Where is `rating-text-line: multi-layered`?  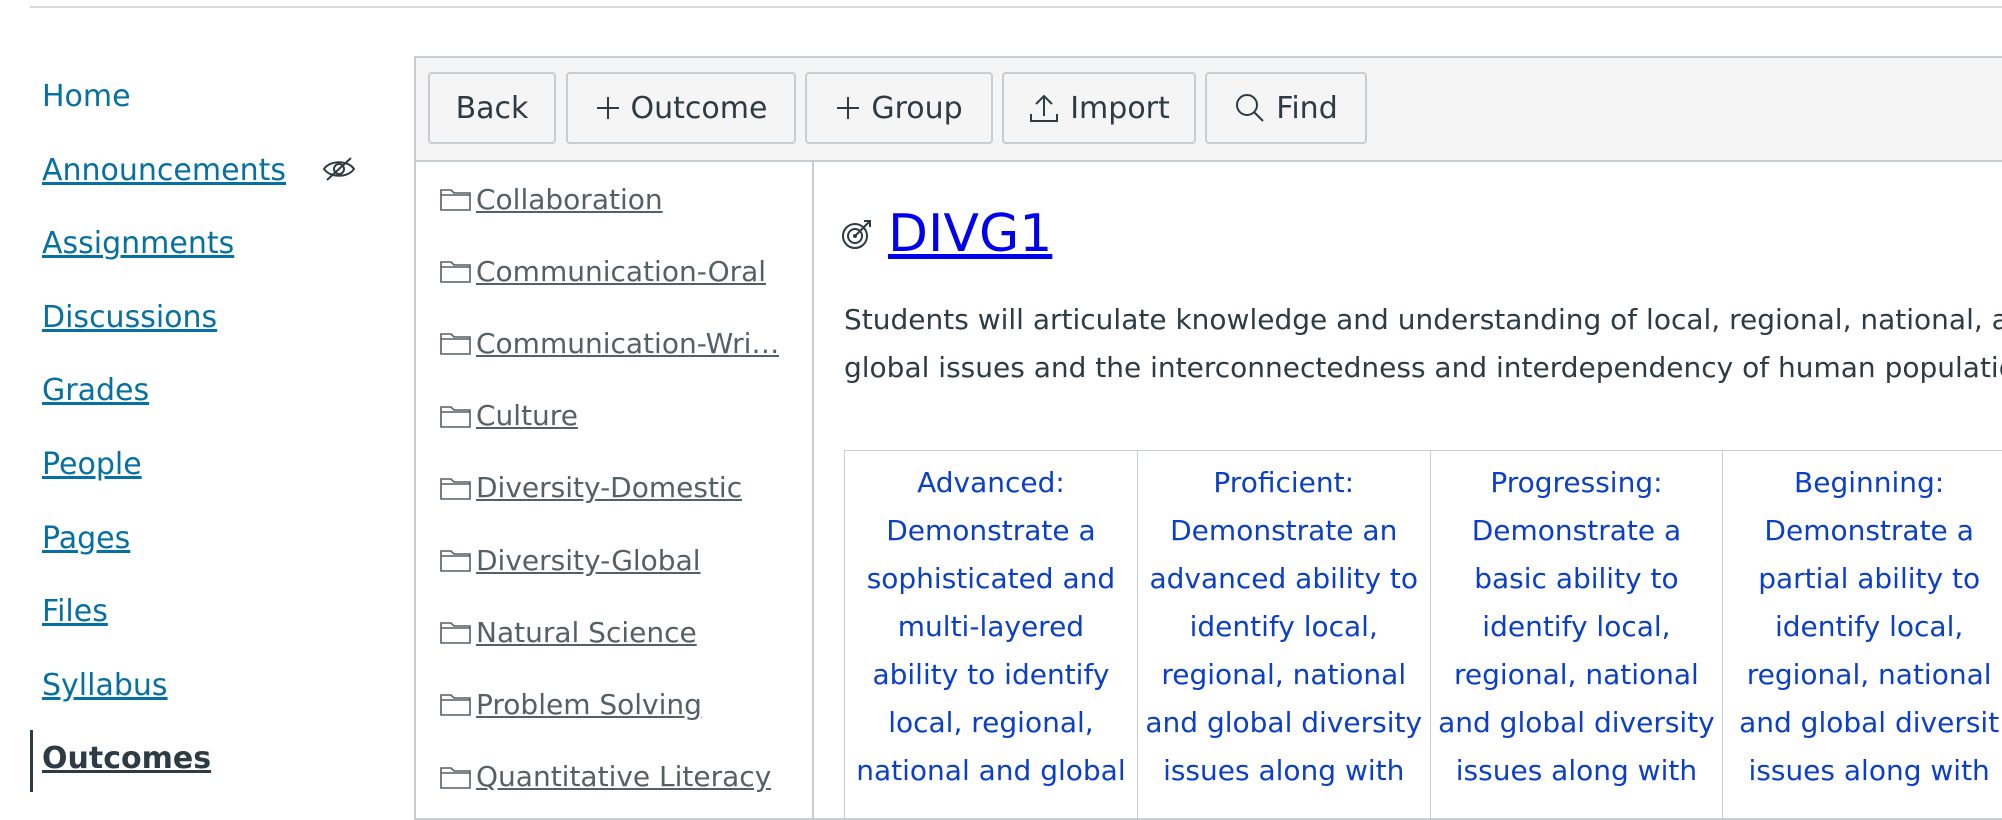
rating-text-line: multi-layered is located at coordinates (991, 627).